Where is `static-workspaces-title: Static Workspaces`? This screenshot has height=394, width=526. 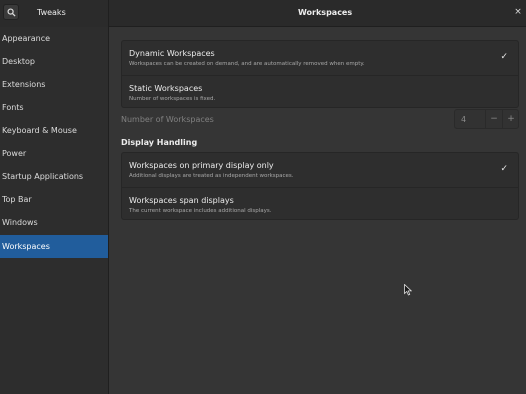 static-workspaces-title: Static Workspaces is located at coordinates (166, 88).